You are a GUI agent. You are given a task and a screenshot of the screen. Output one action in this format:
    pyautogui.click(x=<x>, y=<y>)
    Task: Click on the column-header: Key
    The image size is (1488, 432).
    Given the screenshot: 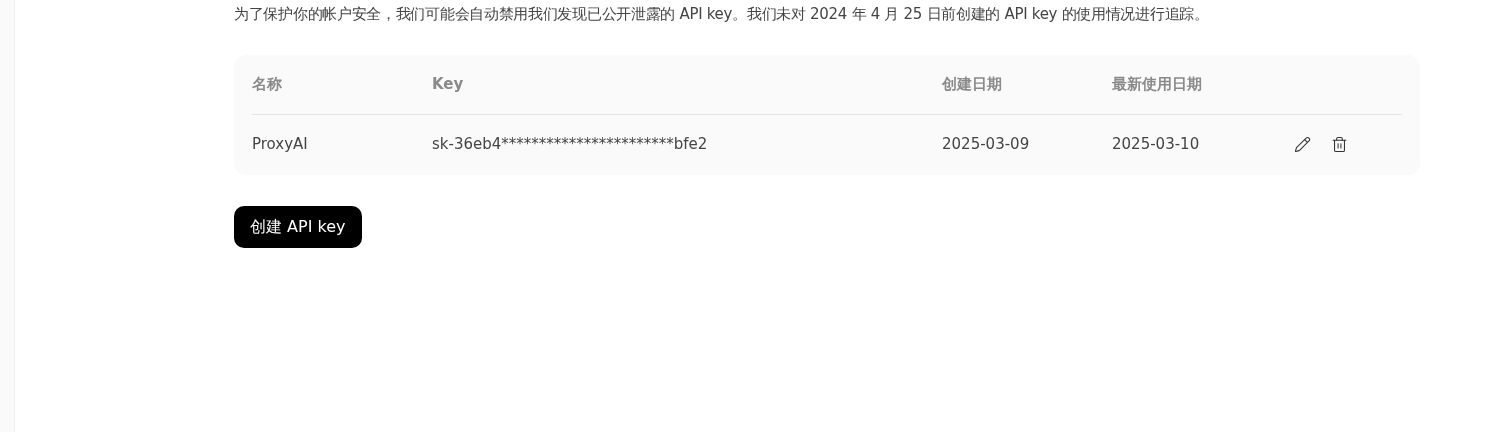 What is the action you would take?
    pyautogui.click(x=448, y=85)
    